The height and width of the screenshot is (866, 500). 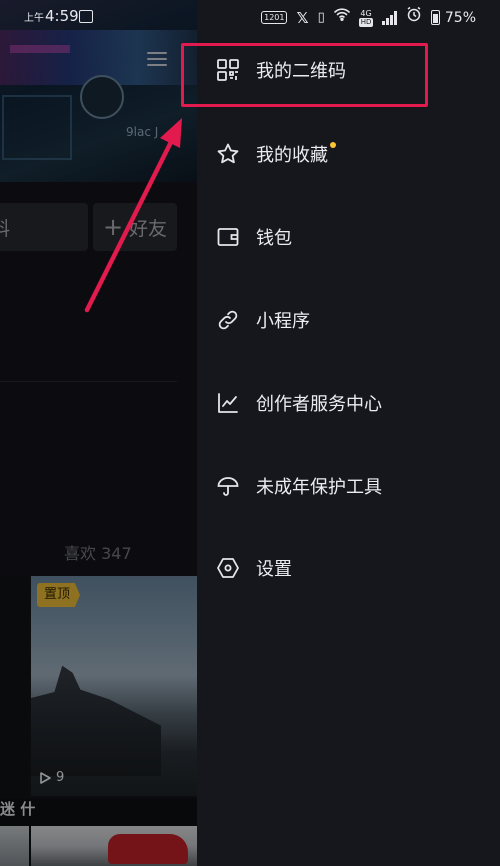 What do you see at coordinates (228, 568) in the screenshot?
I see `hexagon-settings-icon` at bounding box center [228, 568].